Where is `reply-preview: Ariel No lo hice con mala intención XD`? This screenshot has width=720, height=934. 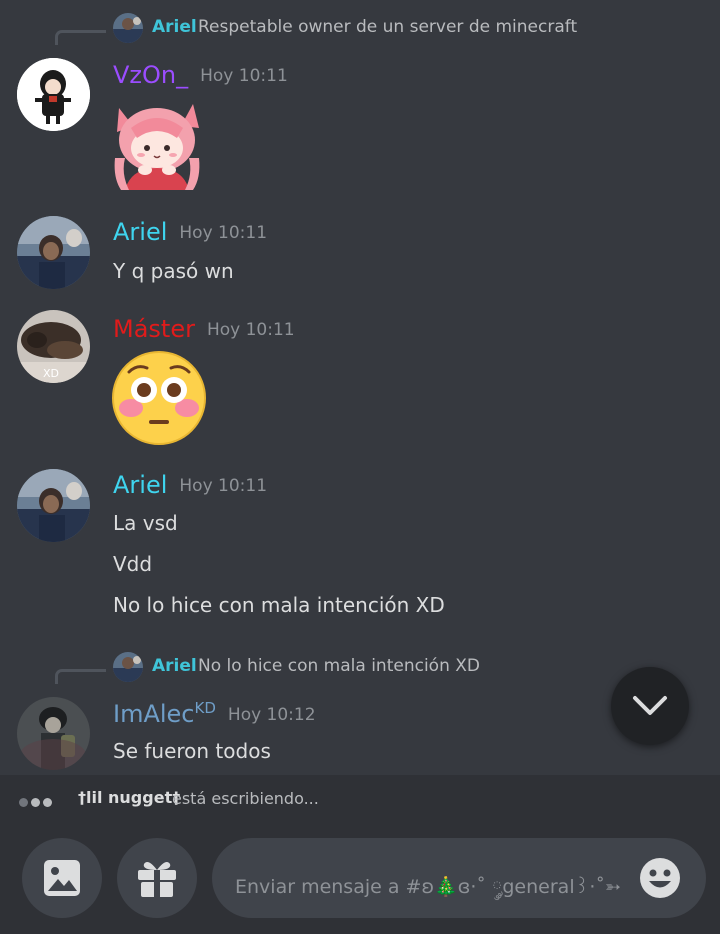 reply-preview: Ariel No lo hice con mala intención XD is located at coordinates (360, 668).